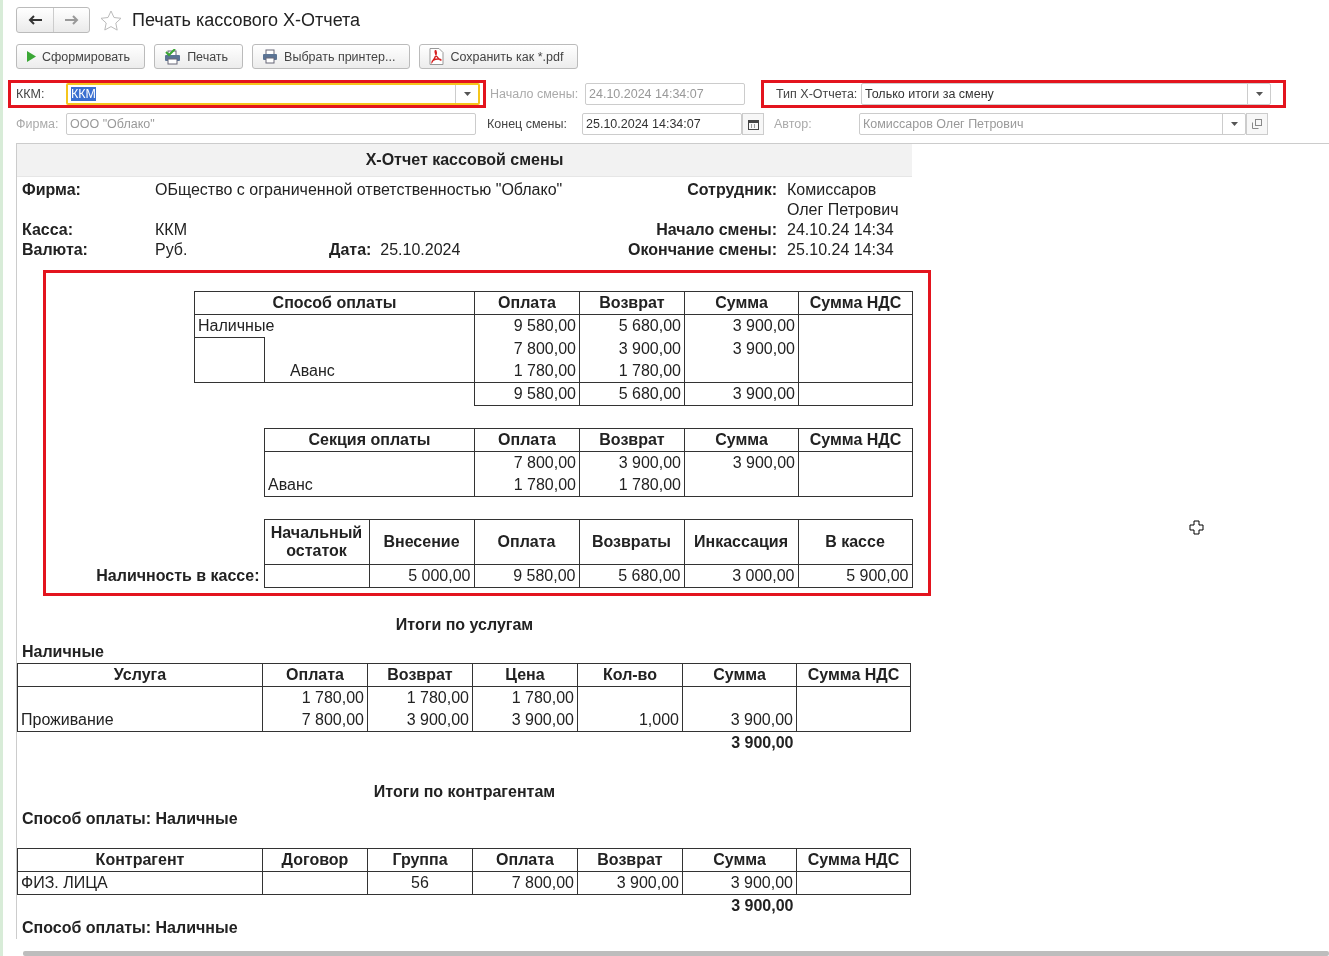 This screenshot has width=1329, height=956. Describe the element at coordinates (631, 541) in the screenshot. I see `column-header: Возвраты` at that location.